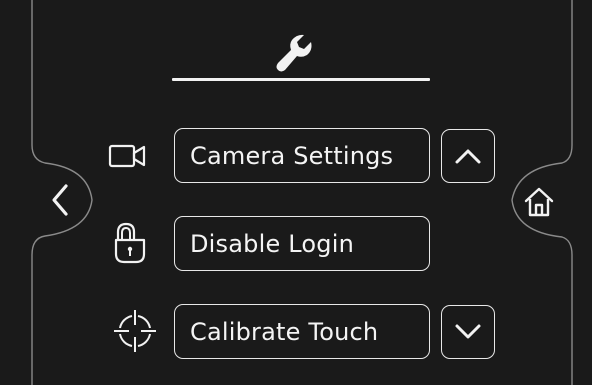 This screenshot has height=385, width=592. Describe the element at coordinates (135, 331) in the screenshot. I see `target-icon` at that location.